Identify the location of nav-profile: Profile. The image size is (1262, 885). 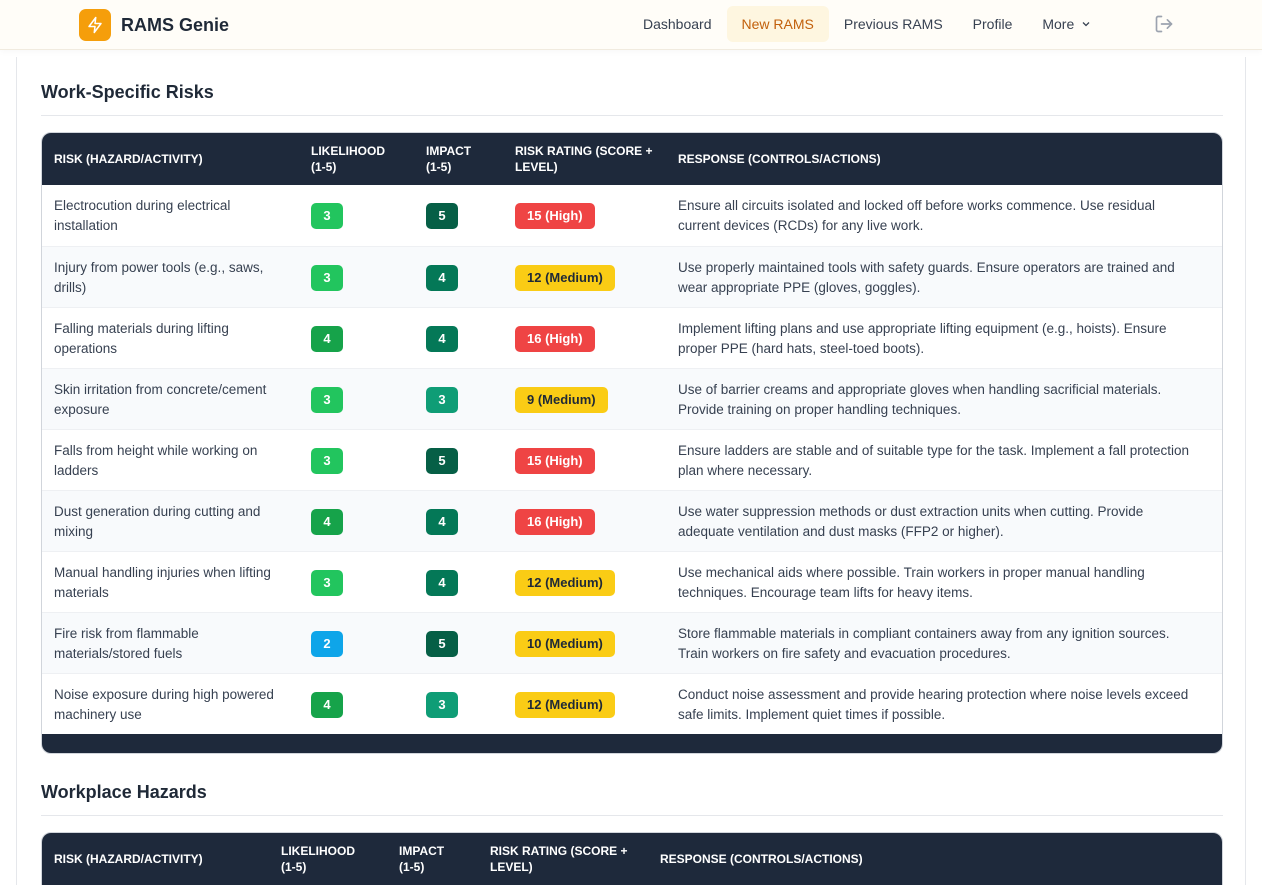
(993, 24).